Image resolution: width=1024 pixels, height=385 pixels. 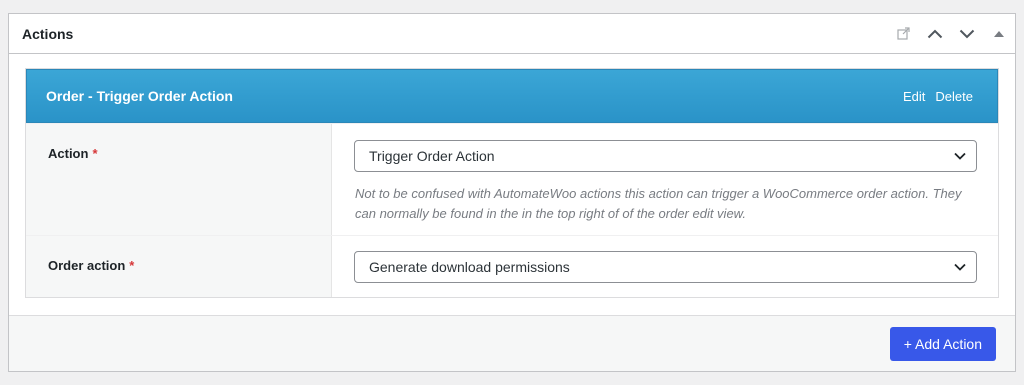 What do you see at coordinates (87, 265) in the screenshot?
I see `field-label-text: Order action` at bounding box center [87, 265].